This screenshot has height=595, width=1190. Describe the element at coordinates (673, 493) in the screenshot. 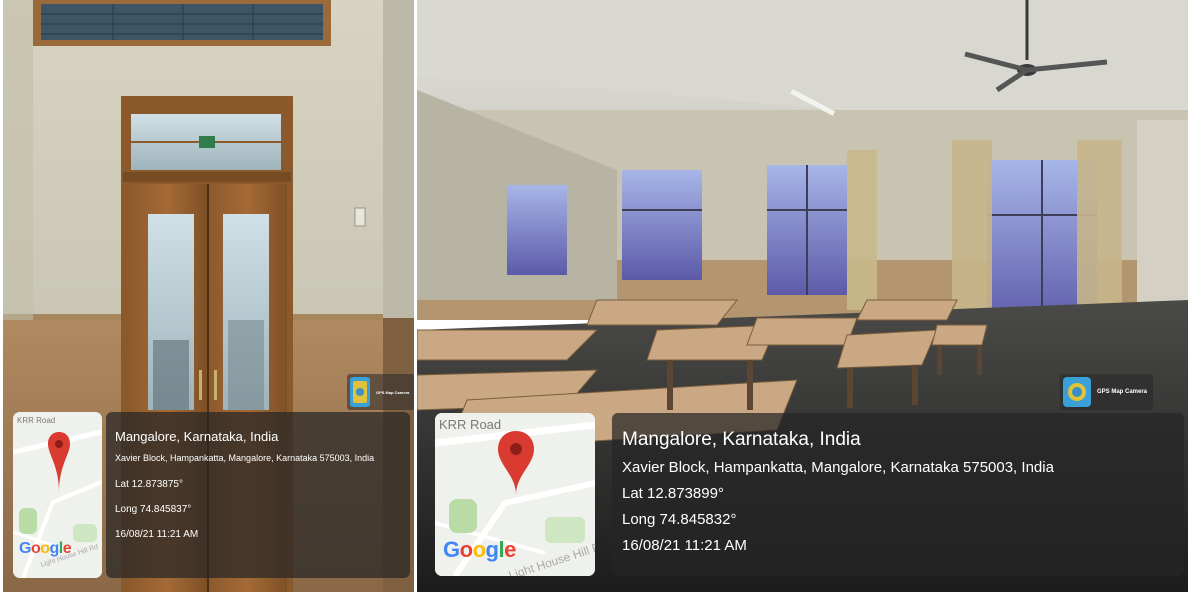

I see `geotag-latitude: Lat 12.873899°` at that location.